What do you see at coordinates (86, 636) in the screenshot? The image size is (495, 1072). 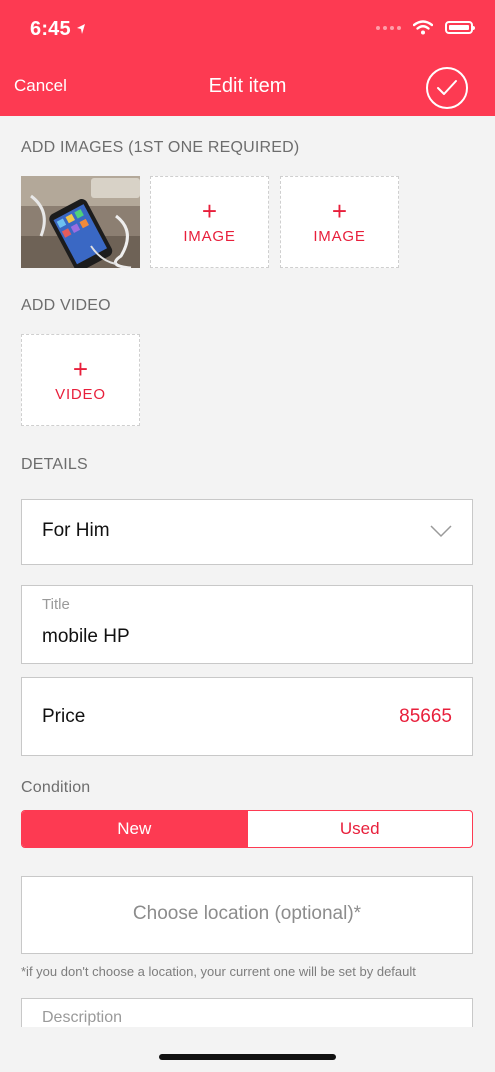 I see `title-value: mobile HP` at bounding box center [86, 636].